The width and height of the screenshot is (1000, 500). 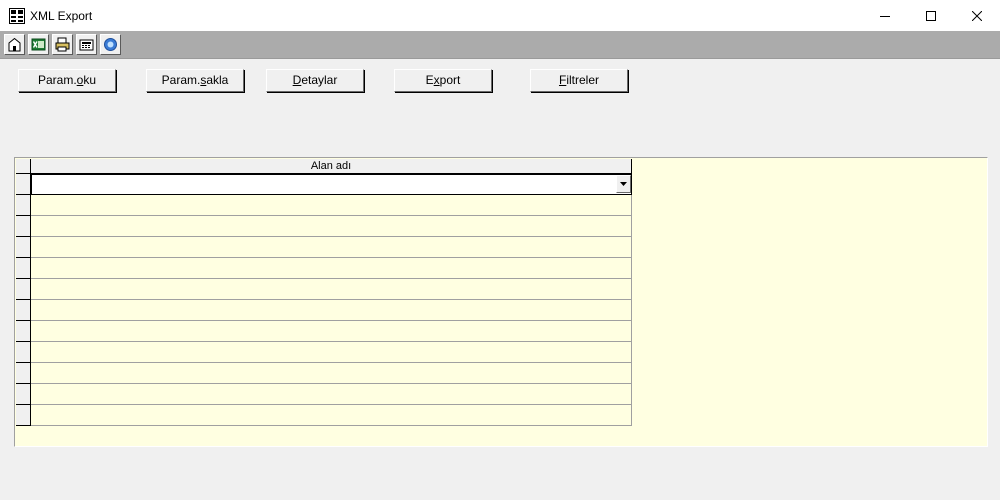 I want to click on chevron-down-icon, so click(x=623, y=184).